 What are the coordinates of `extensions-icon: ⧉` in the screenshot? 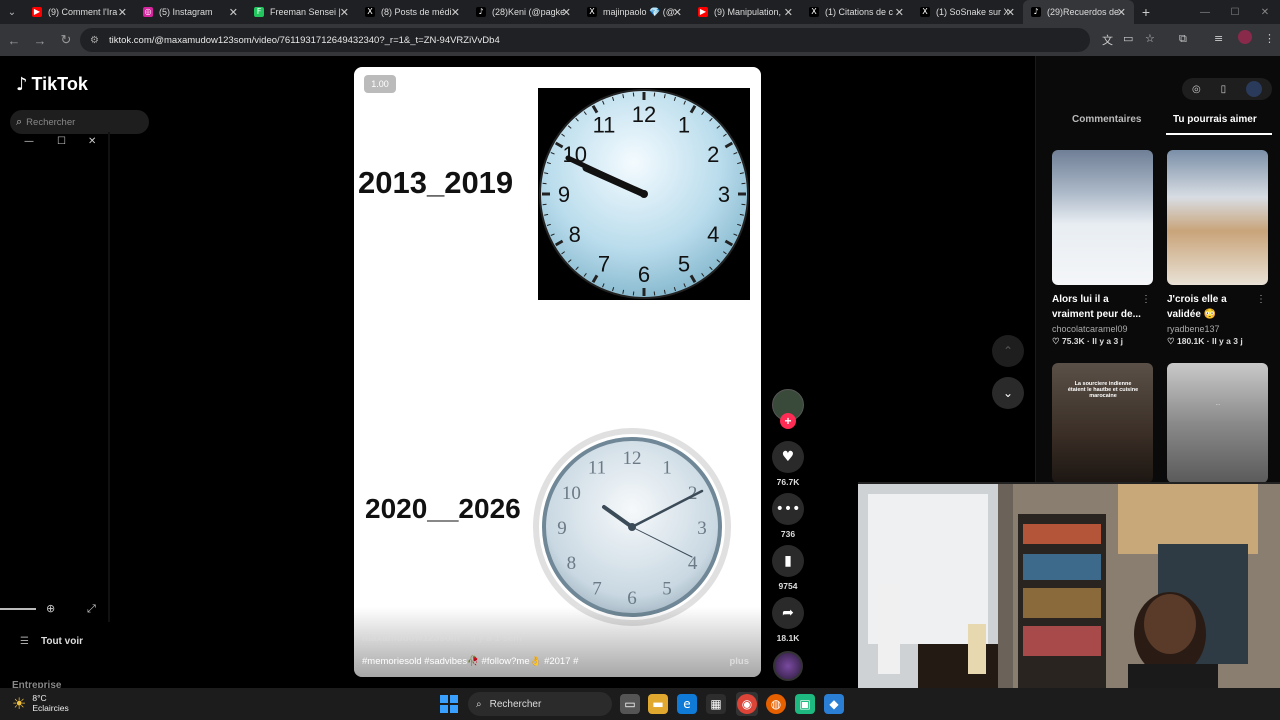 It's located at (1183, 39).